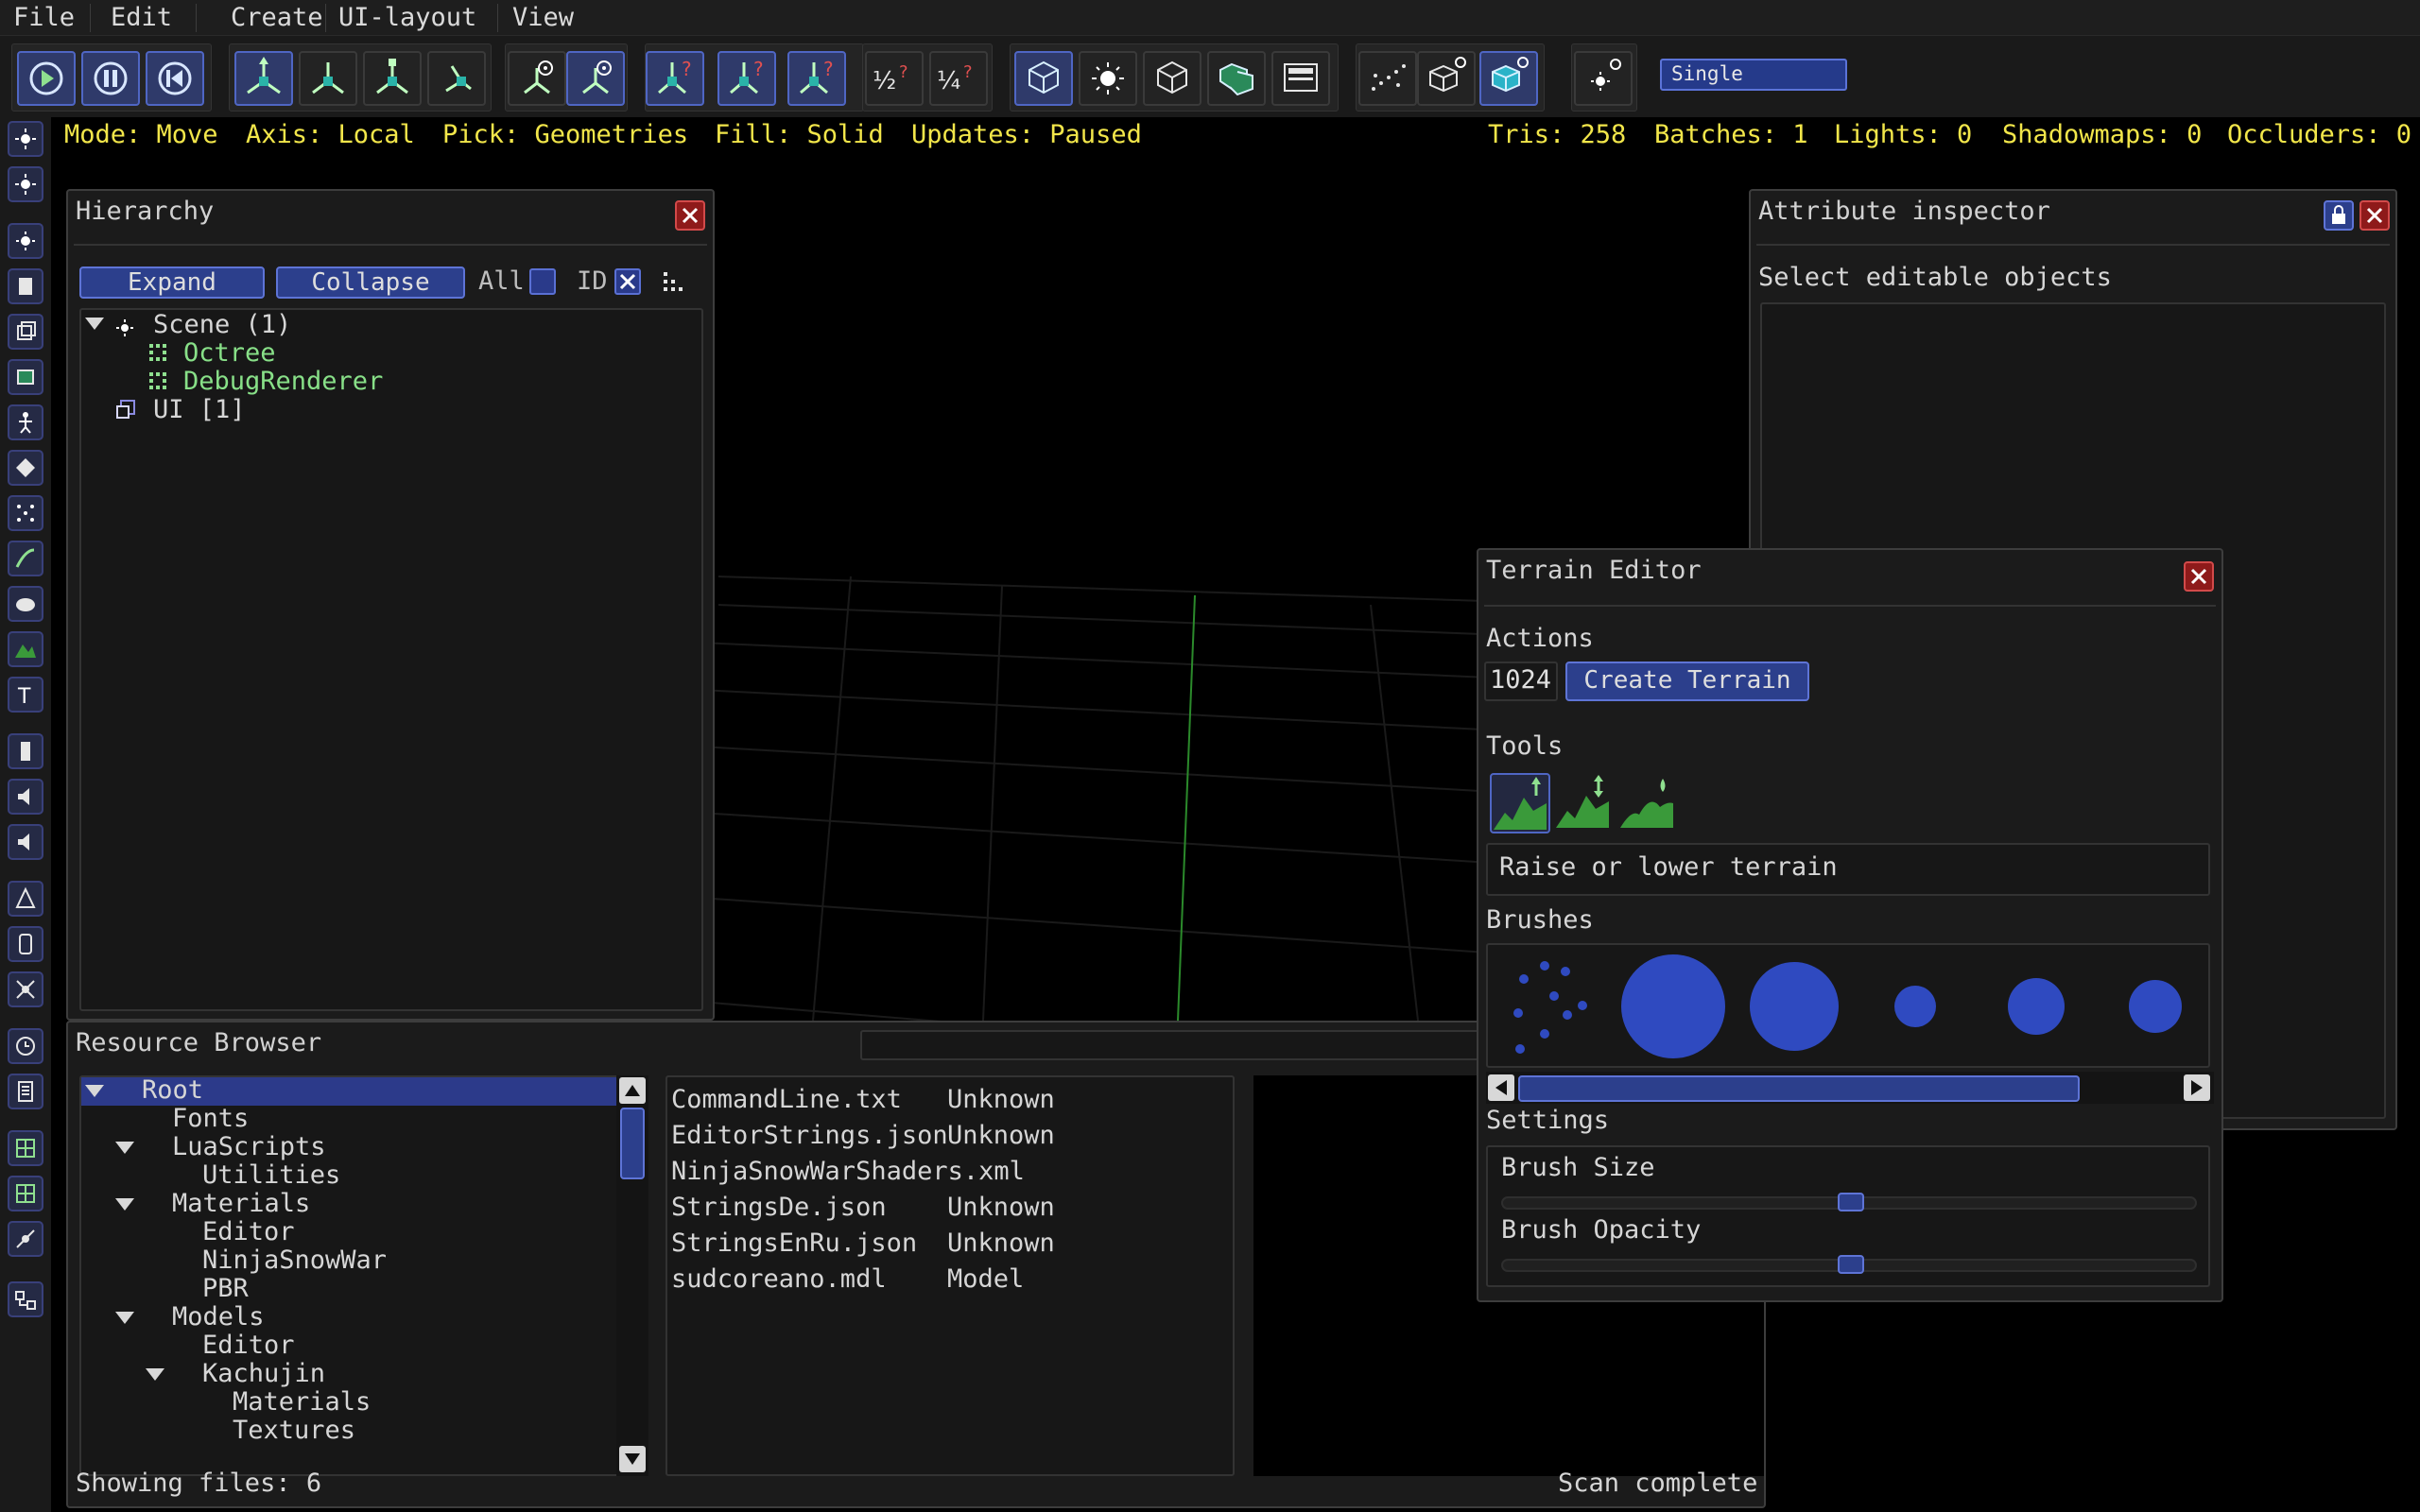  Describe the element at coordinates (26, 842) in the screenshot. I see `sound-source-3d-icon` at that location.